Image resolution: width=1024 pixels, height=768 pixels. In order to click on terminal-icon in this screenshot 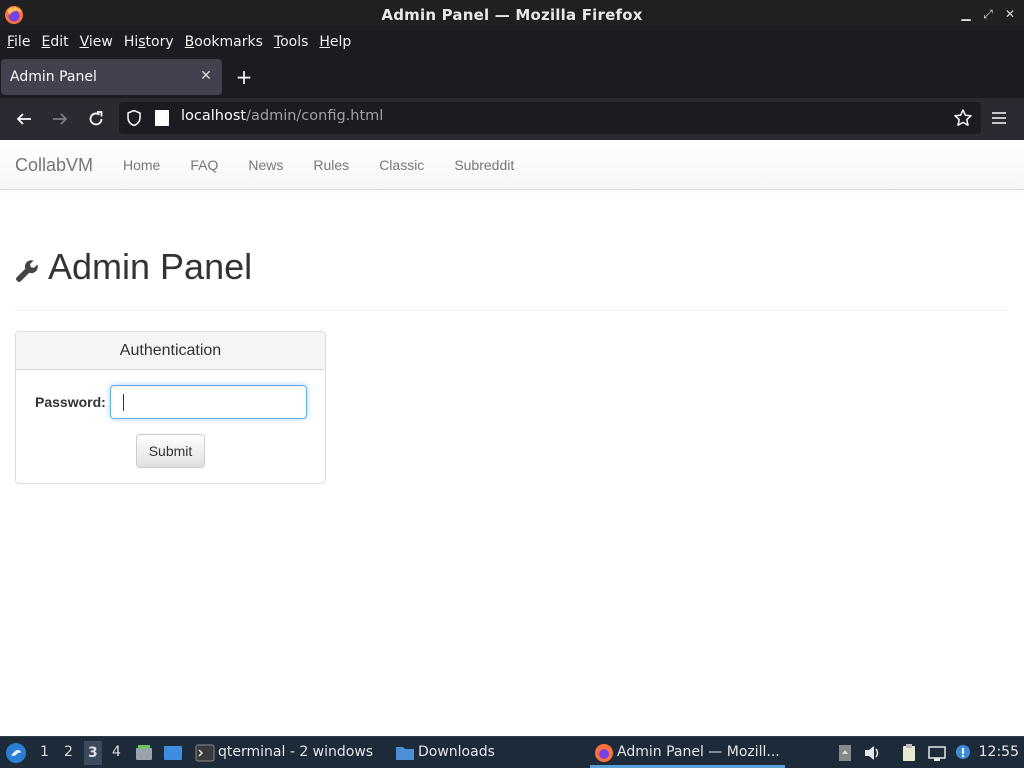, I will do `click(205, 753)`.